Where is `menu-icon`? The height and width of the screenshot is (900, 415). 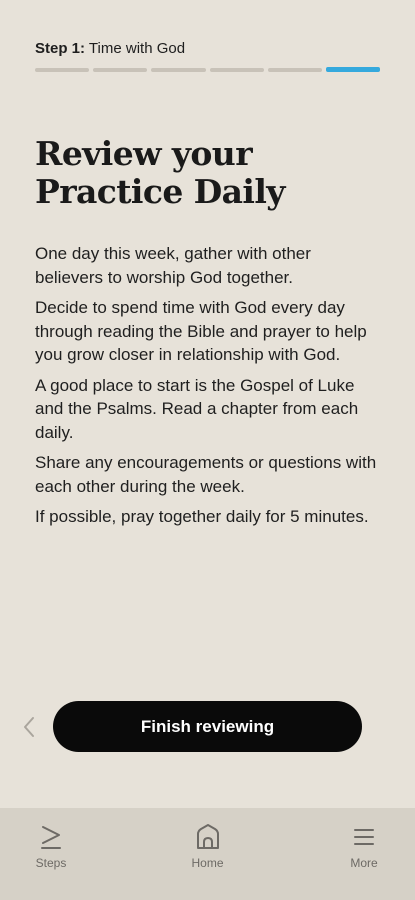 menu-icon is located at coordinates (364, 837).